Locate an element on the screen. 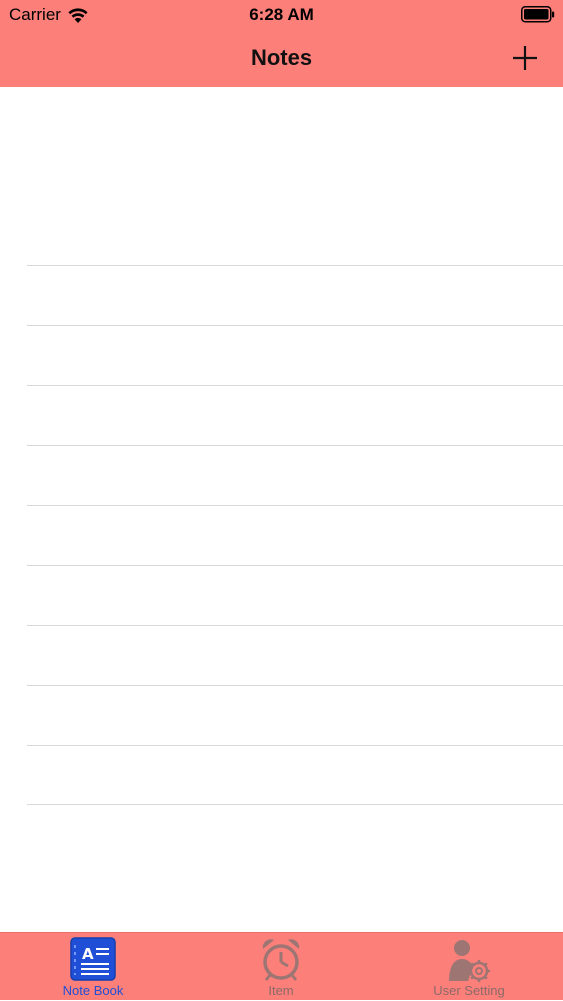  tab-note-book: A Note Book is located at coordinates (93, 967).